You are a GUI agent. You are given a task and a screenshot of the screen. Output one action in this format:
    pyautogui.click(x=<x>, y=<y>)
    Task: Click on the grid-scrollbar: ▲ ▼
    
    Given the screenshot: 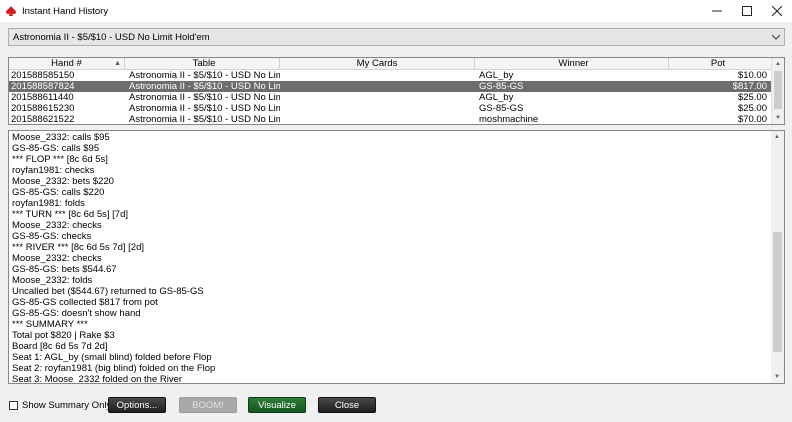 What is the action you would take?
    pyautogui.click(x=777, y=91)
    